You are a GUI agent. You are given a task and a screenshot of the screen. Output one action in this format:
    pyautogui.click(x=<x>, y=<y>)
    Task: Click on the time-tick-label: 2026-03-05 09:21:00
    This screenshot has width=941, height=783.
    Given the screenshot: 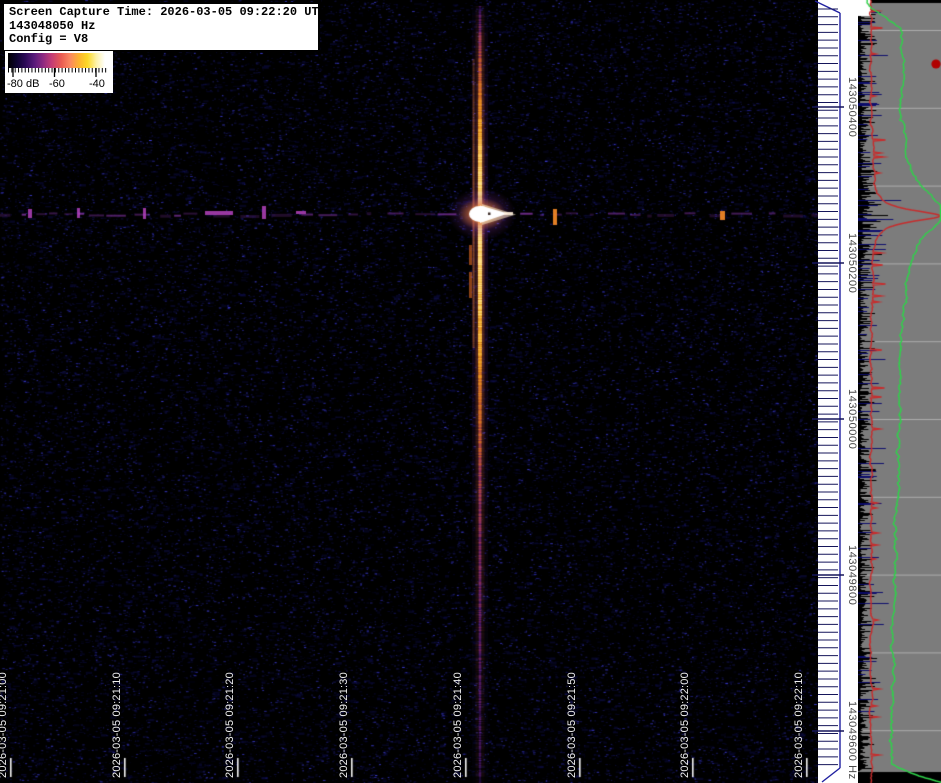 What is the action you would take?
    pyautogui.click(x=4, y=725)
    